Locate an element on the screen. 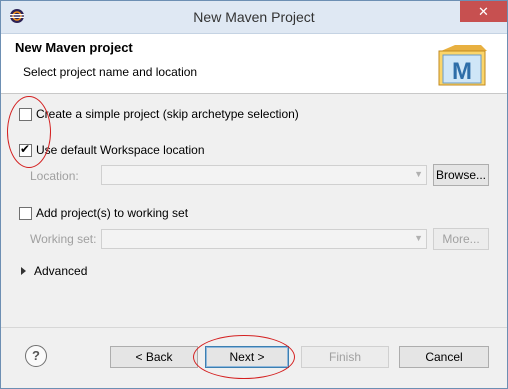  advanced-toggle: Advanced is located at coordinates (54, 271).